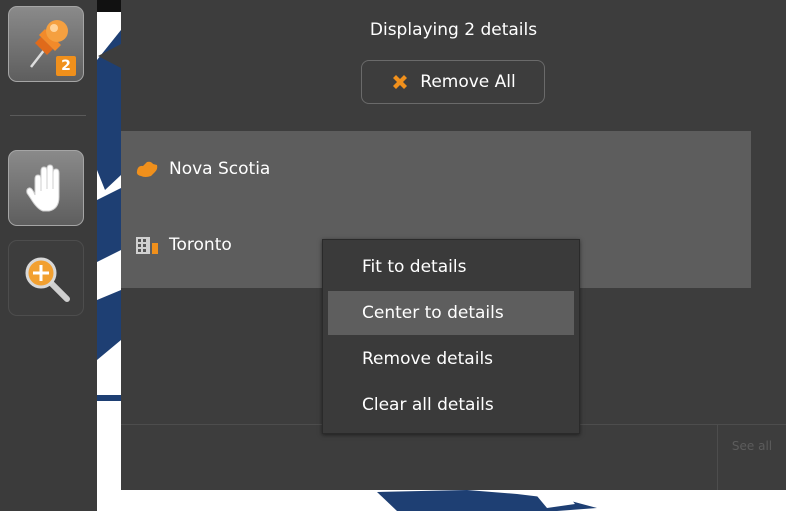 The width and height of the screenshot is (786, 515). I want to click on remove-x-icon, so click(400, 82).